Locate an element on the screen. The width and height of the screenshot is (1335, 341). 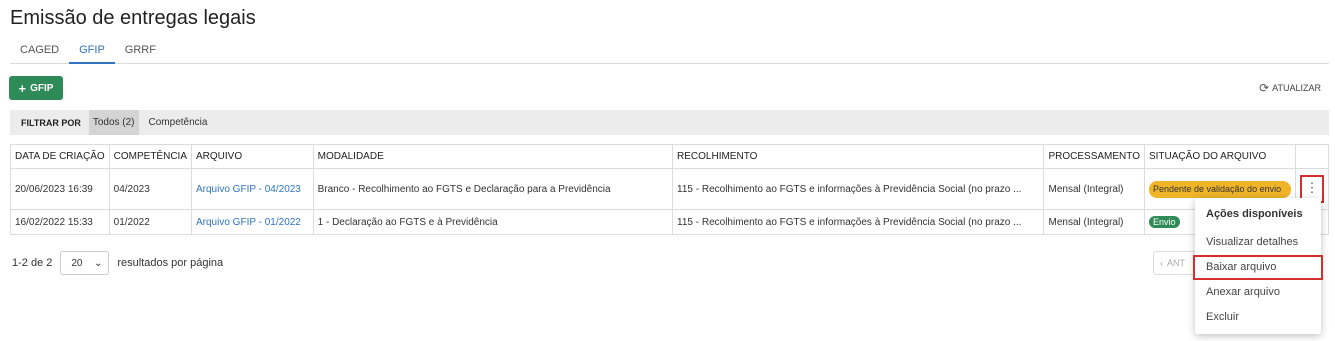
col-header-actions is located at coordinates (1312, 156).